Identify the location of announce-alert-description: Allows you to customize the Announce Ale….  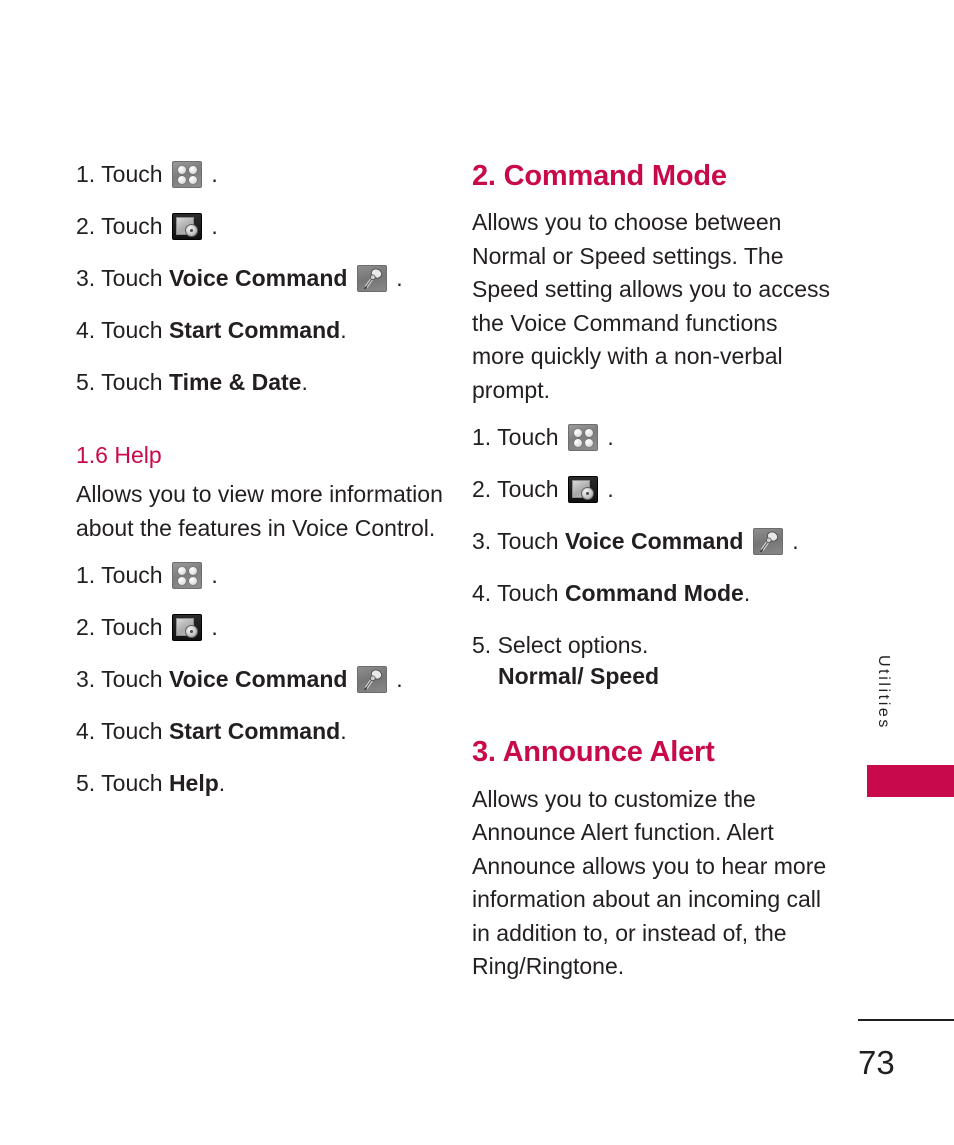
(649, 882).